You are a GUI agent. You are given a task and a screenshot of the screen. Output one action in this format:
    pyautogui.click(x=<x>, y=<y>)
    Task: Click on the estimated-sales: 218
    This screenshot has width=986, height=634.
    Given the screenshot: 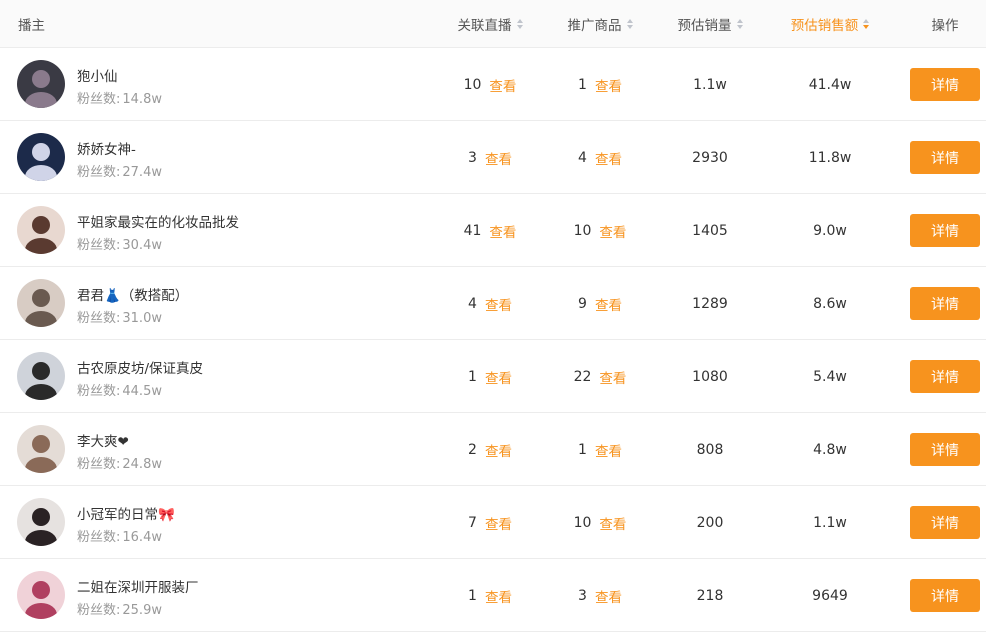 What is the action you would take?
    pyautogui.click(x=710, y=595)
    